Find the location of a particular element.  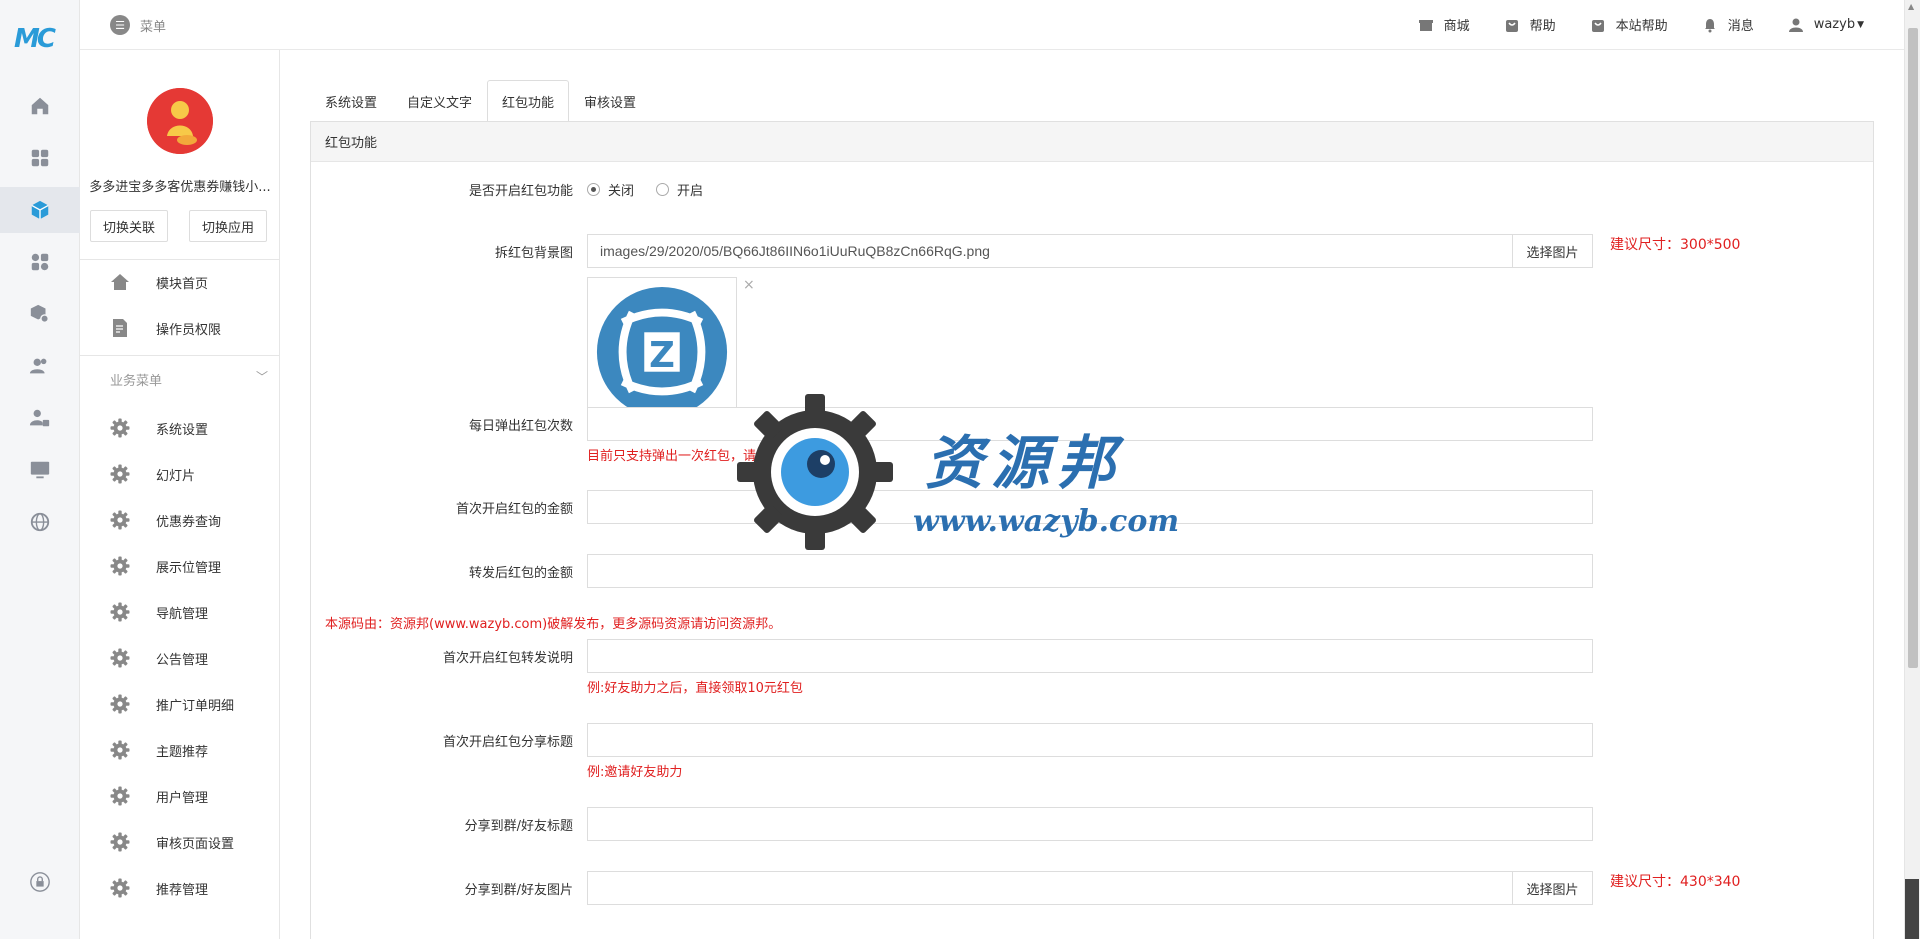

tab-system-settings: 系统设置 is located at coordinates (351, 101).